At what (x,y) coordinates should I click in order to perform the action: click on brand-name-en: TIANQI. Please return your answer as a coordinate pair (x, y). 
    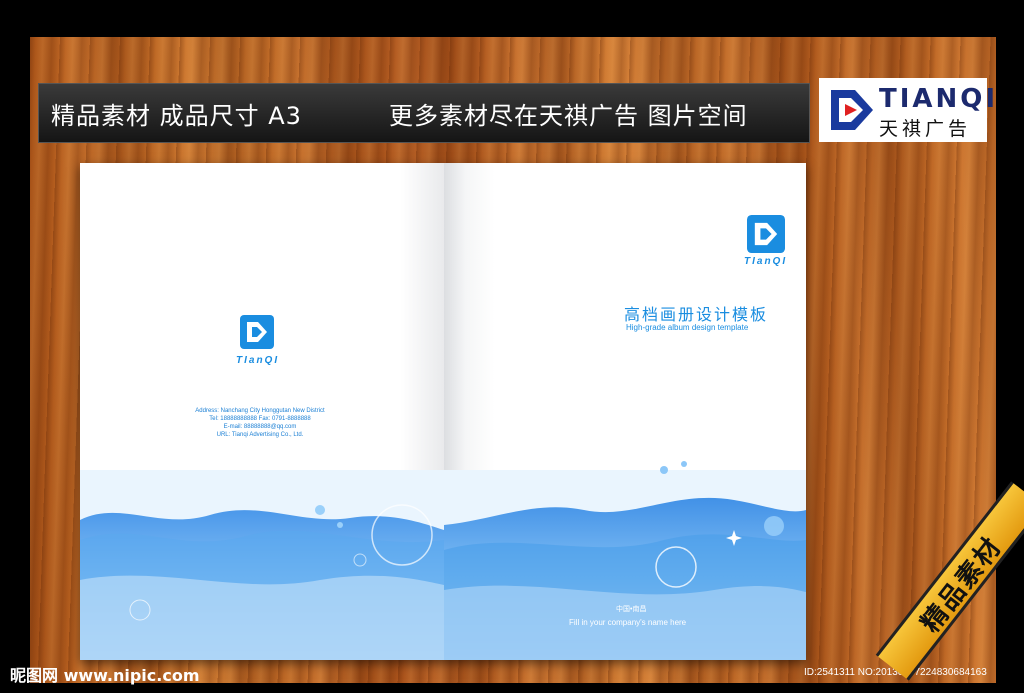
    Looking at the image, I should click on (939, 99).